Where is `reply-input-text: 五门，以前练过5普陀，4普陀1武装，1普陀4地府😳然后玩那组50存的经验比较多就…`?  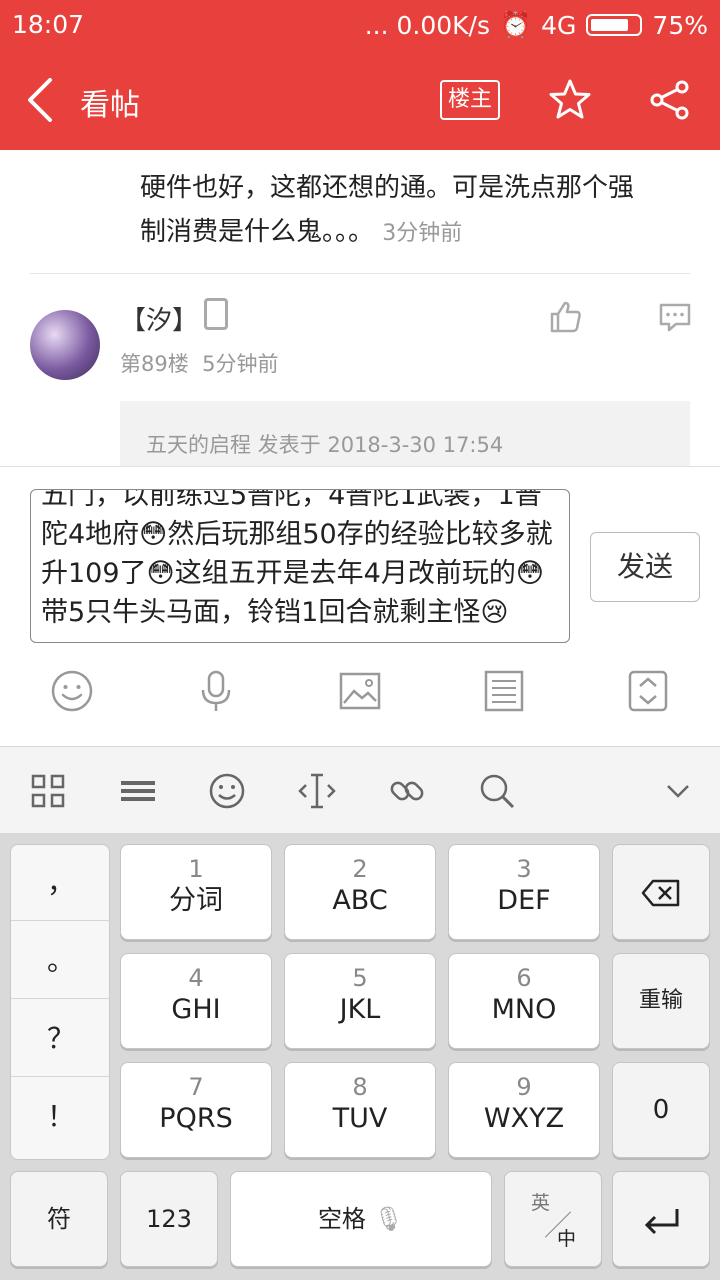 reply-input-text: 五门，以前练过5普陀，4普陀1武装，1普陀4地府😳然后玩那组50存的经验比较多就… is located at coordinates (302, 561).